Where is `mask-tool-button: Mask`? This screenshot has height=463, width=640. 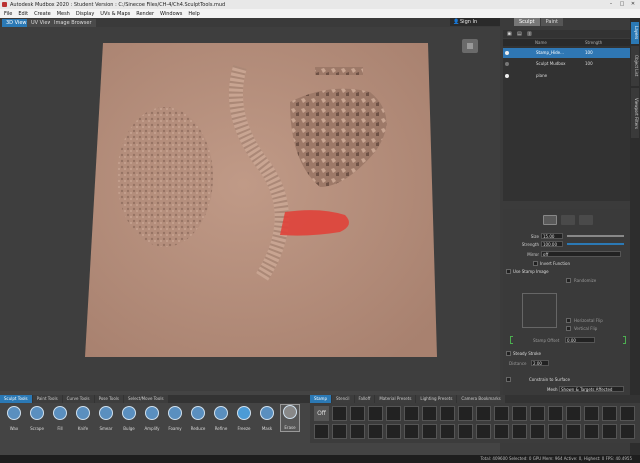 mask-tool-button: Mask is located at coordinates (267, 418).